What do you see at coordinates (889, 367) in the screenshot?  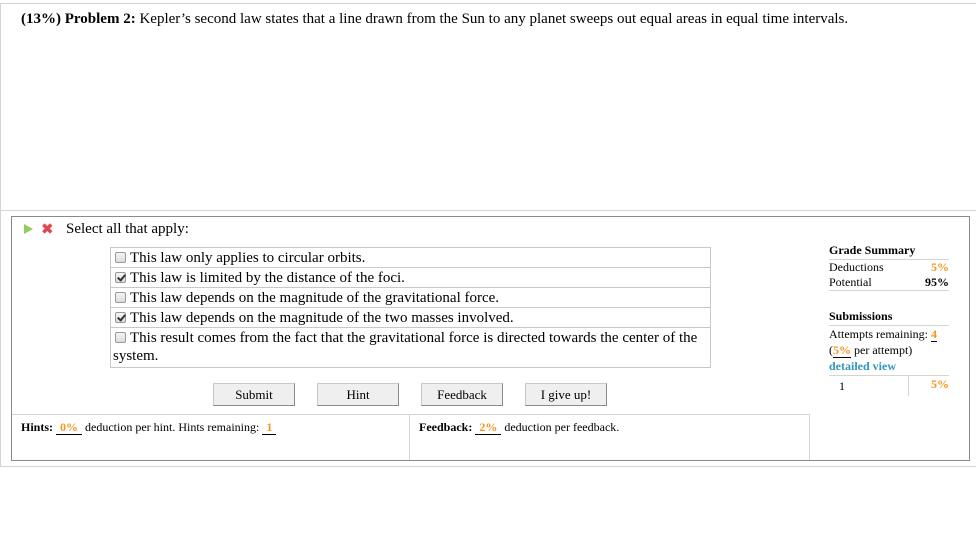 I see `detailed-view-link: detailed view` at bounding box center [889, 367].